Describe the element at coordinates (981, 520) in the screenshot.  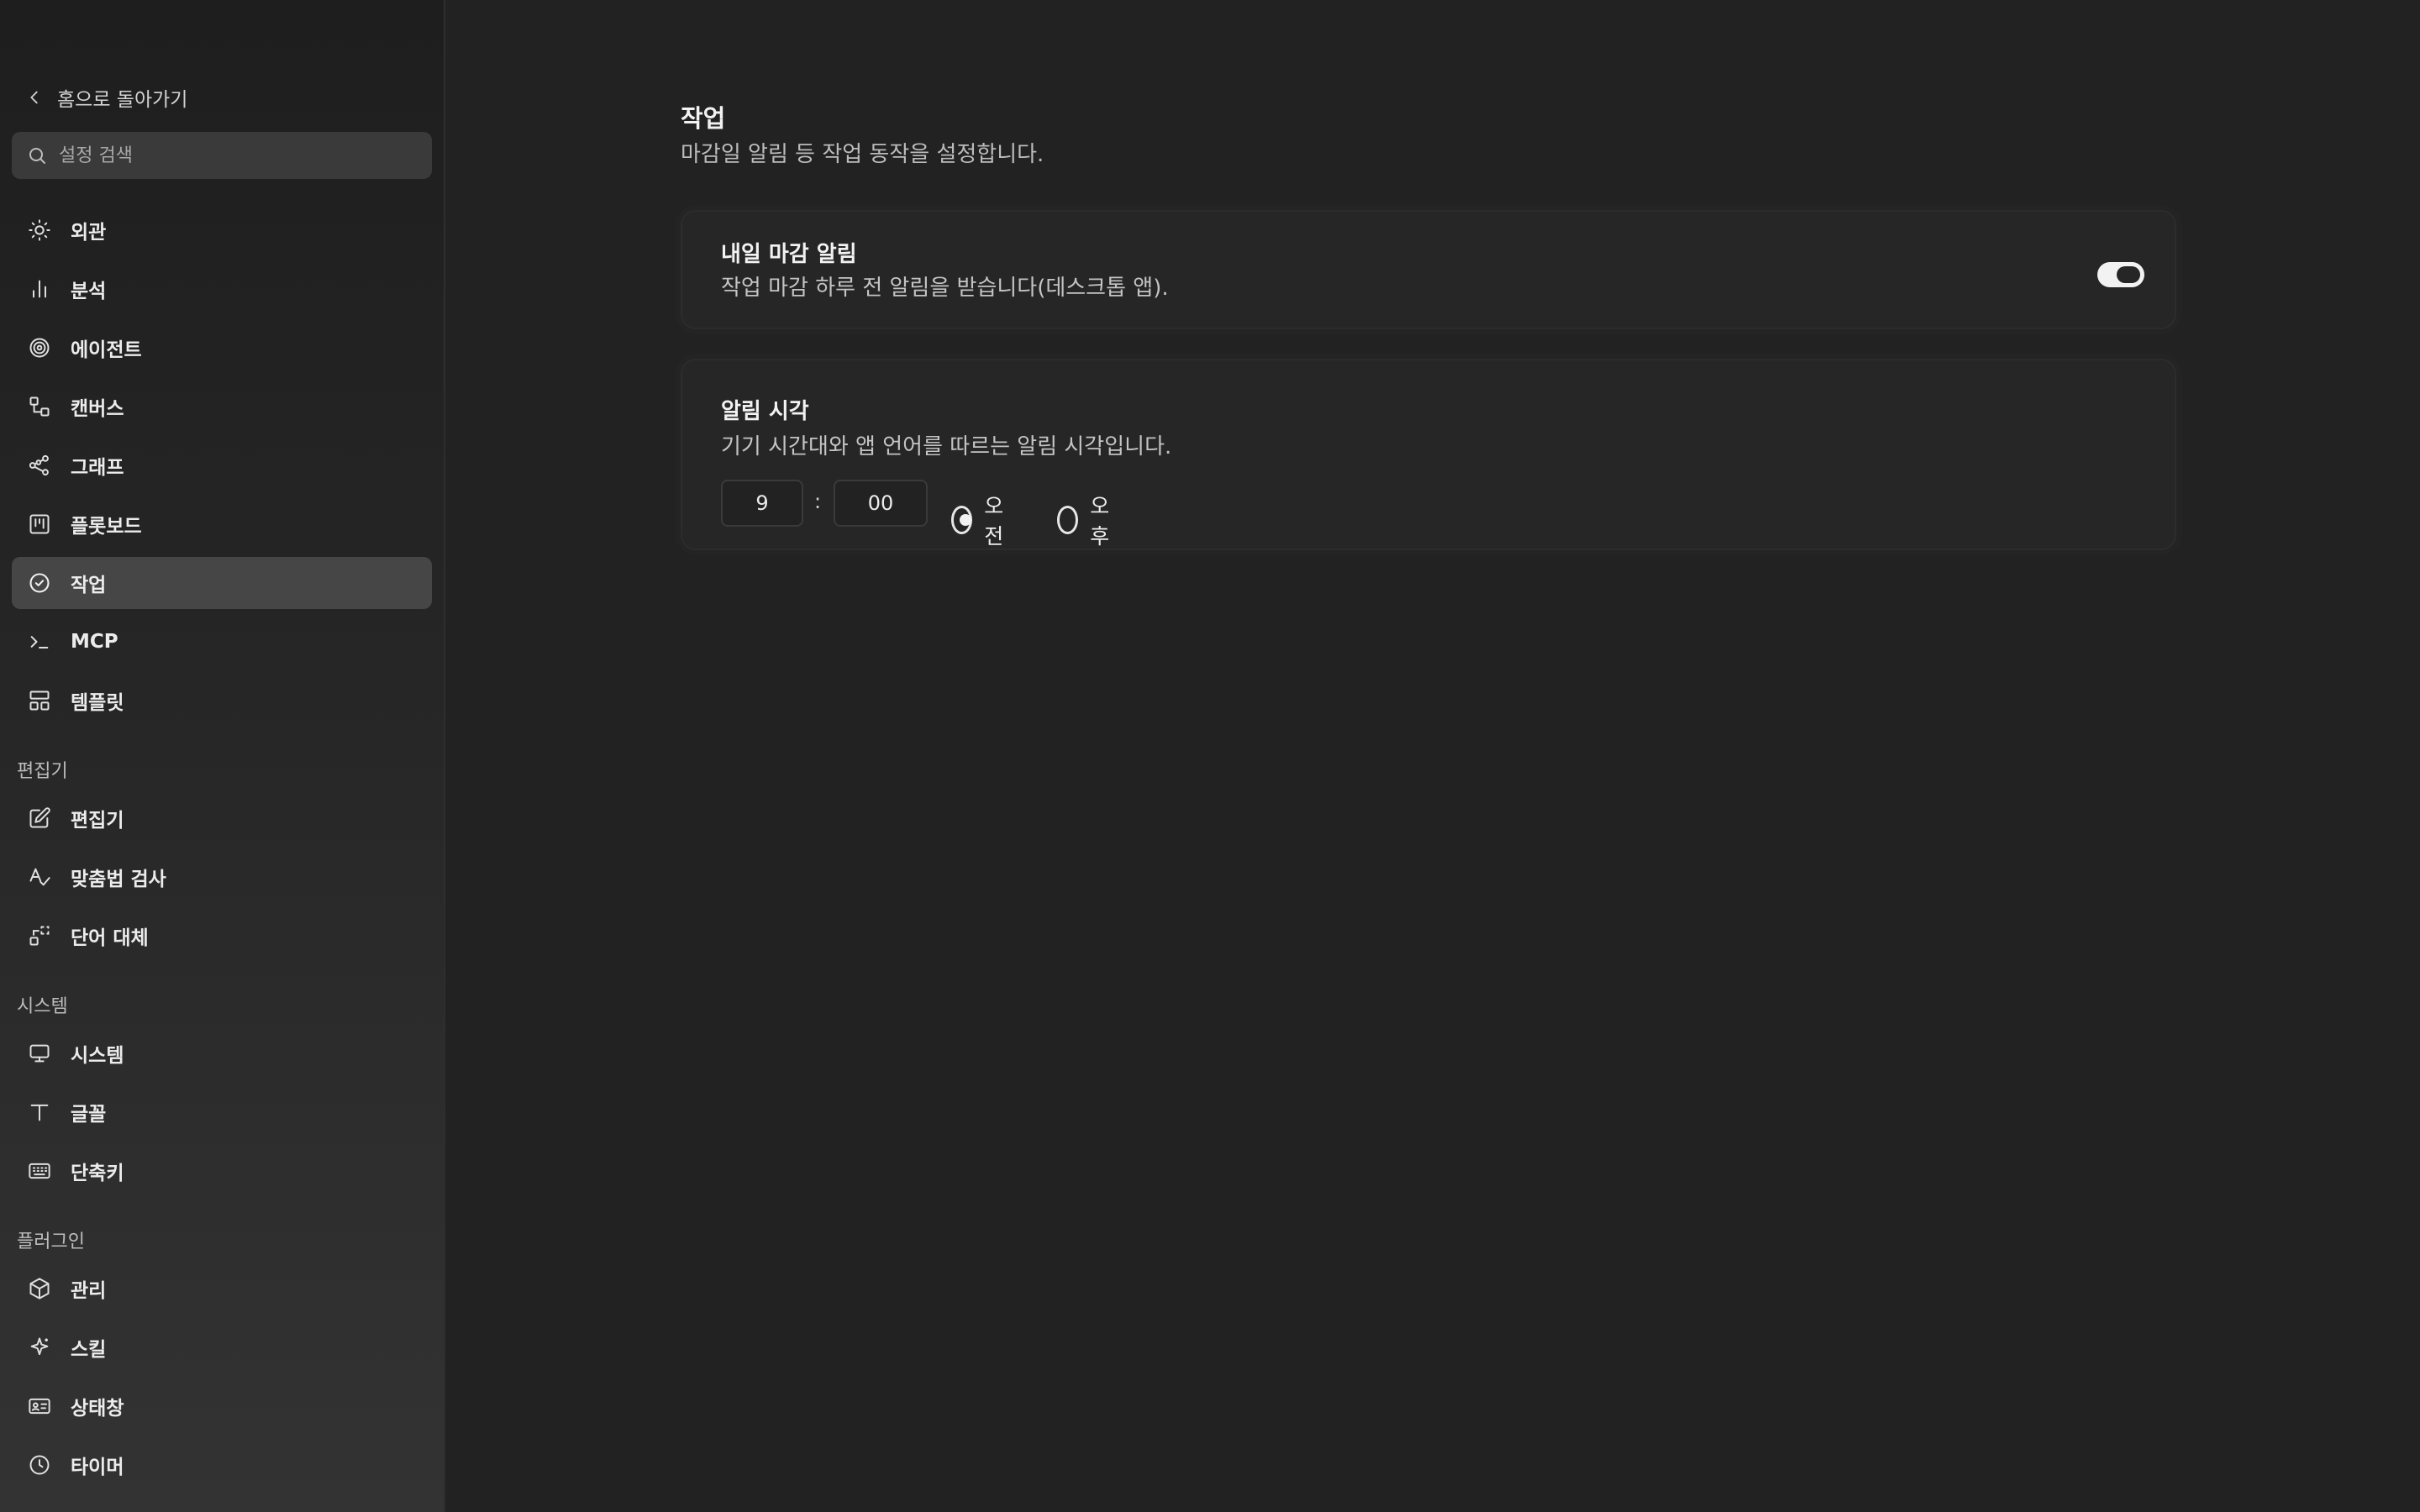
I see `am-radio: 오전` at that location.